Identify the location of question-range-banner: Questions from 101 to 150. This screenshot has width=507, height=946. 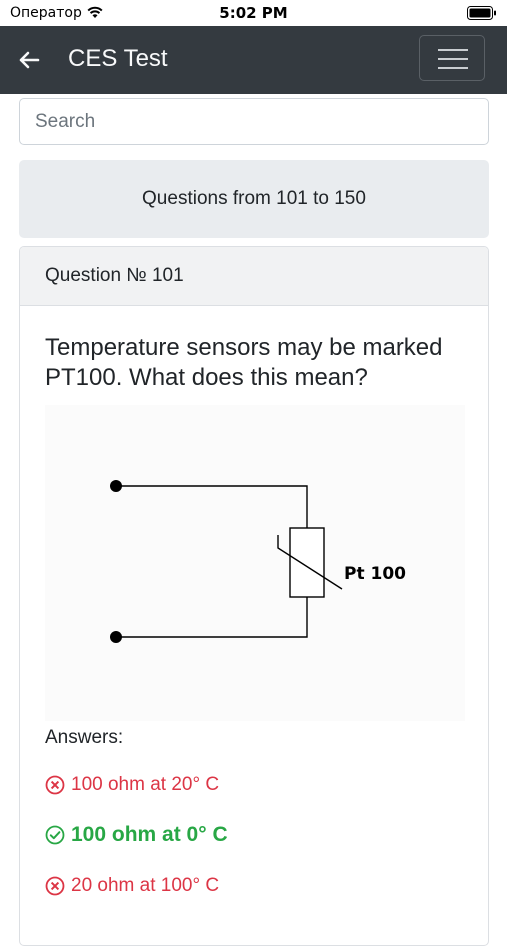
(254, 199).